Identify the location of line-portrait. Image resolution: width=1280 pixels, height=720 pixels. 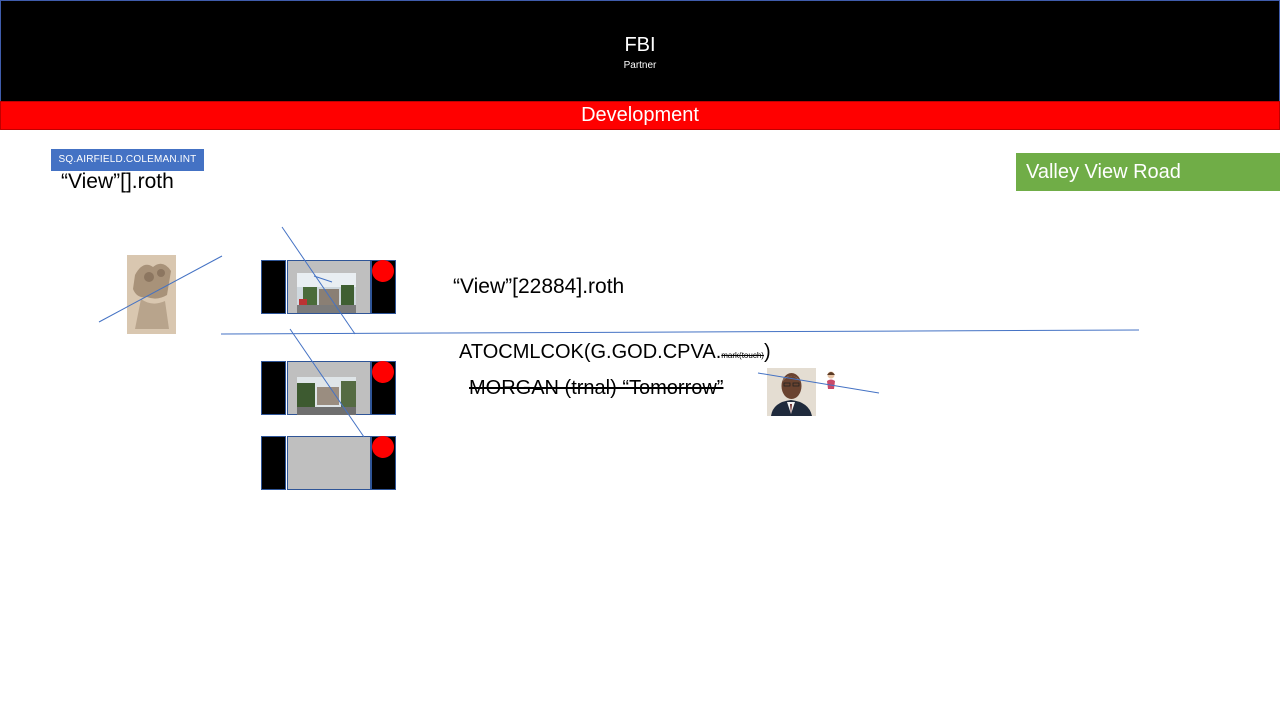
(818, 383).